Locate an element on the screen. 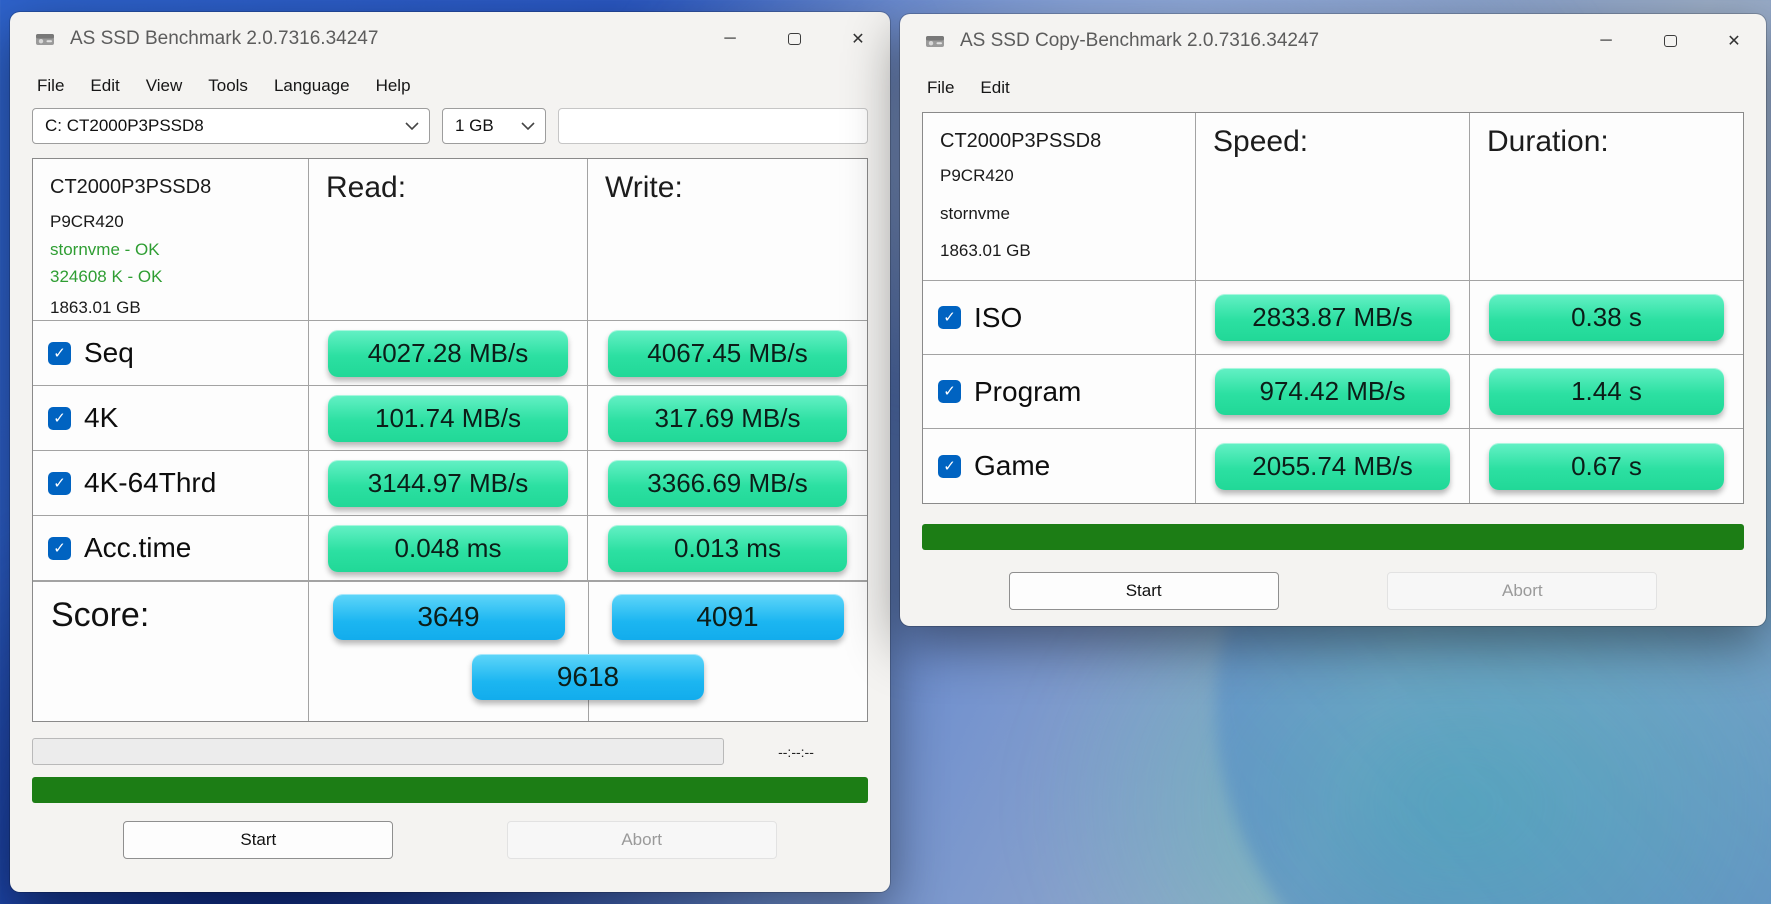  maximize-icon is located at coordinates (794, 39).